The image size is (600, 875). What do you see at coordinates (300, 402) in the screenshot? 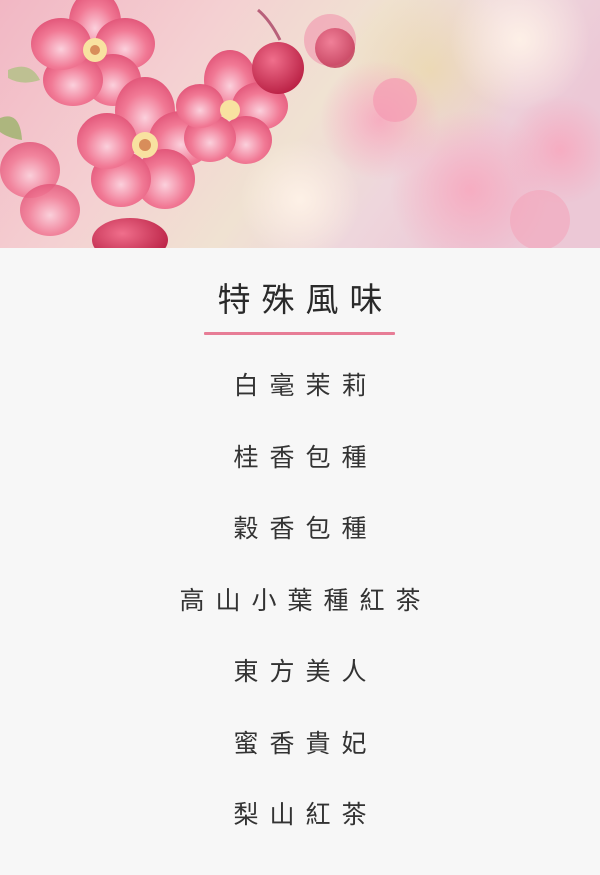
I see `menu-item-bai-hao-mo-li: 白毫茉莉` at bounding box center [300, 402].